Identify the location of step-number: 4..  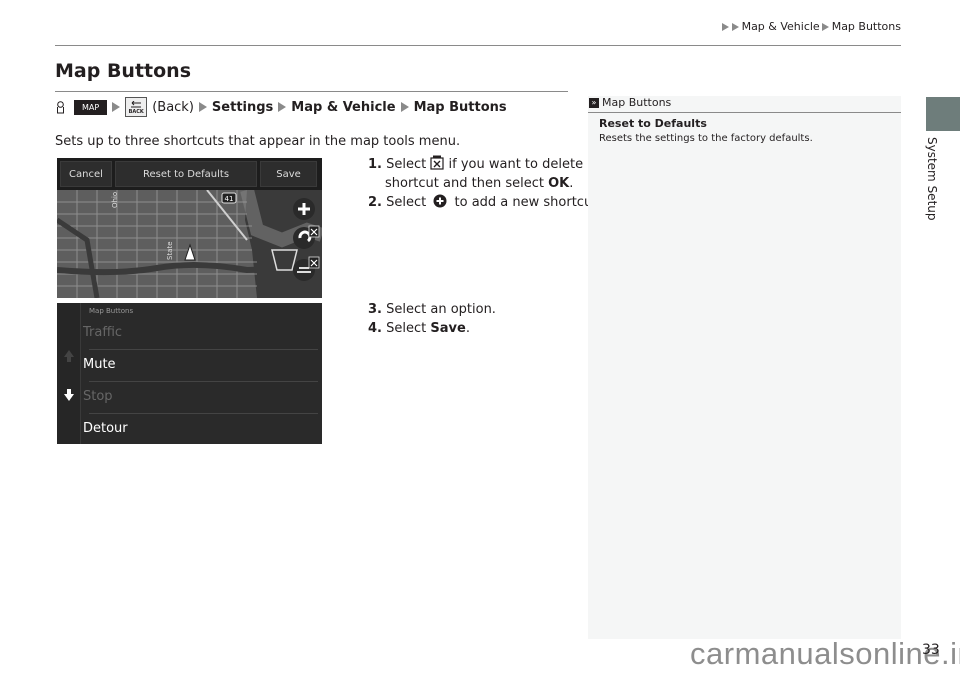
(375, 328).